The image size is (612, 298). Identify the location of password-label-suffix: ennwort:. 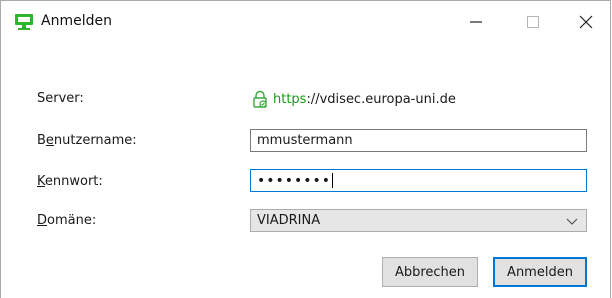
(73, 181).